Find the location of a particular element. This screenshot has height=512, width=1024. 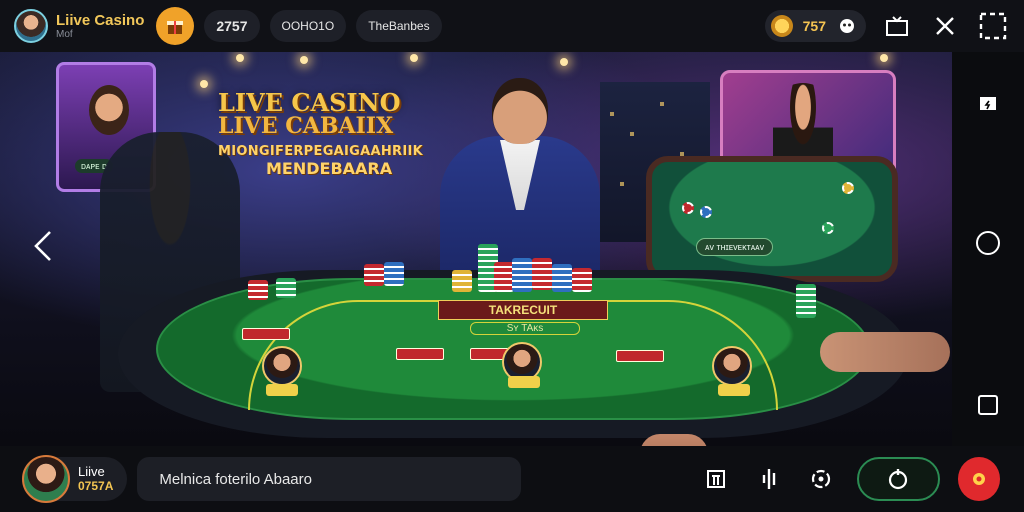

camera-switch-button is located at coordinates (821, 479).